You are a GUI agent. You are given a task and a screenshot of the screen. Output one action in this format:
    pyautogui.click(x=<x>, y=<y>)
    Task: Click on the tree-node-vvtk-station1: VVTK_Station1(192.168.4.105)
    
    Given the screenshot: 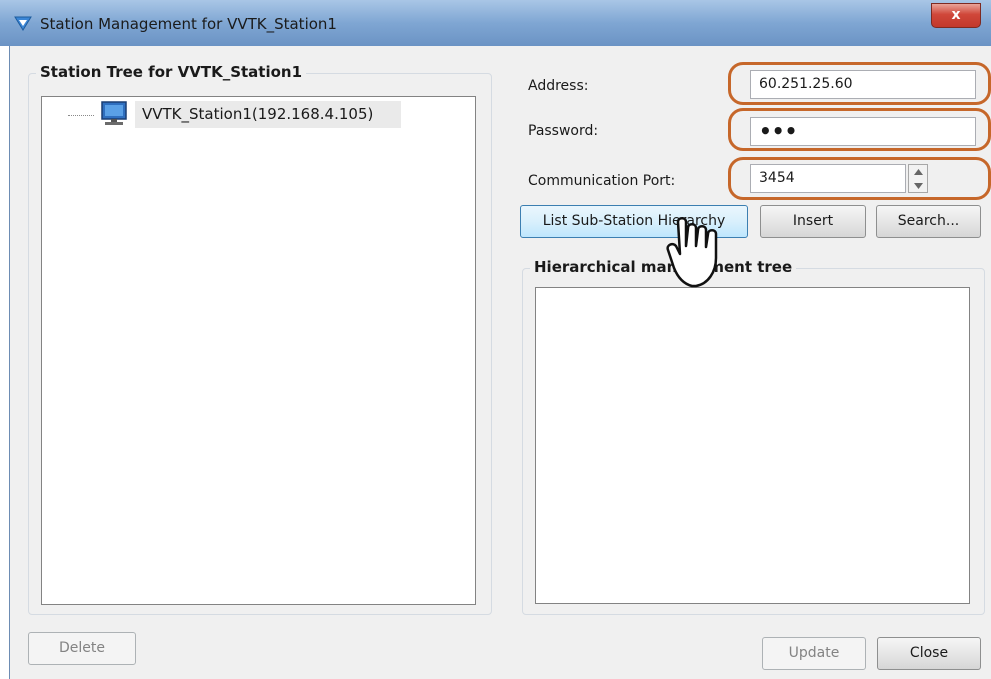 What is the action you would take?
    pyautogui.click(x=268, y=114)
    